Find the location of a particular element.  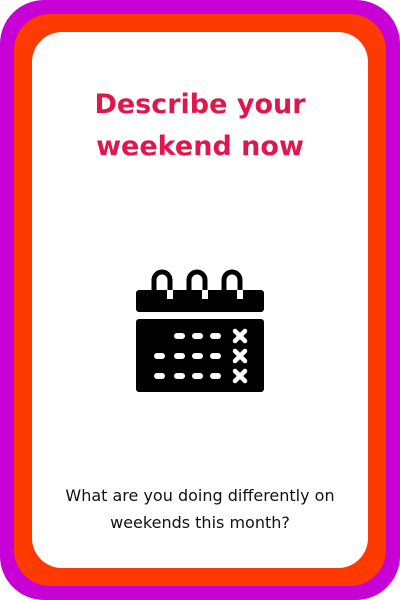

card-title: Describe your weekend now is located at coordinates (200, 125).